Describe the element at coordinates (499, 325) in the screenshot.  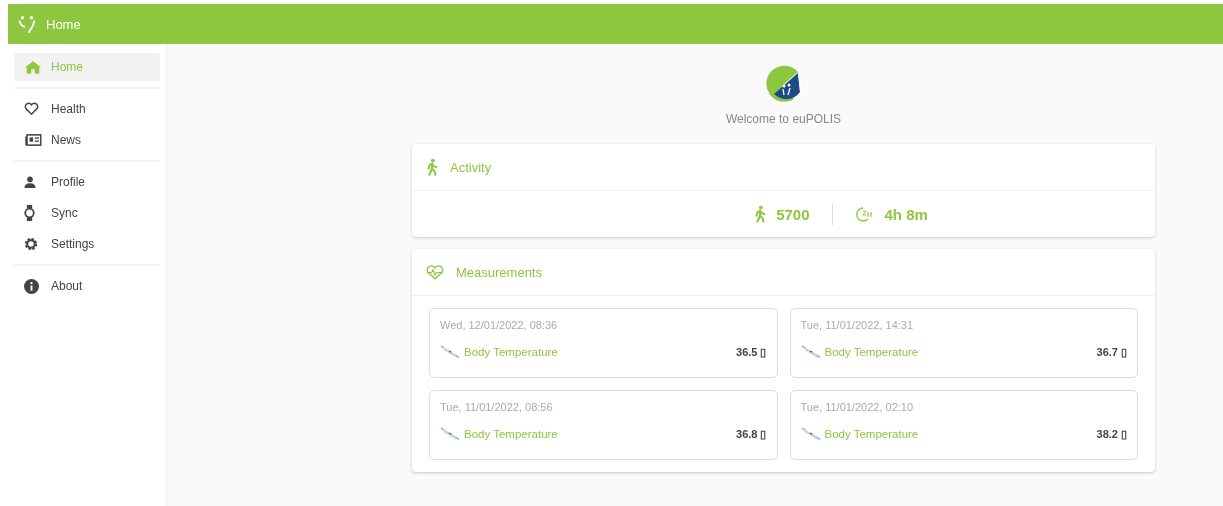
I see `measurement-date: Wed, 12/01/2022, 08:36` at that location.